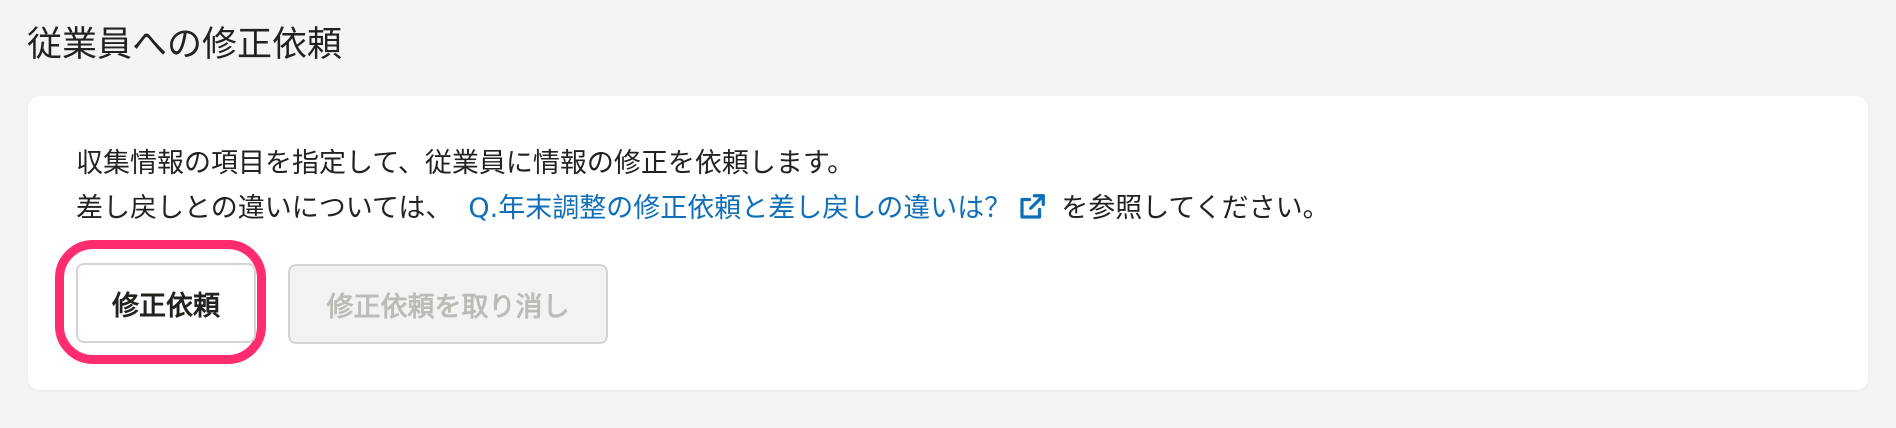 The width and height of the screenshot is (1896, 428). I want to click on help-link: Q.年末調整の修正依頼と差し戻しの違いは？, so click(764, 208).